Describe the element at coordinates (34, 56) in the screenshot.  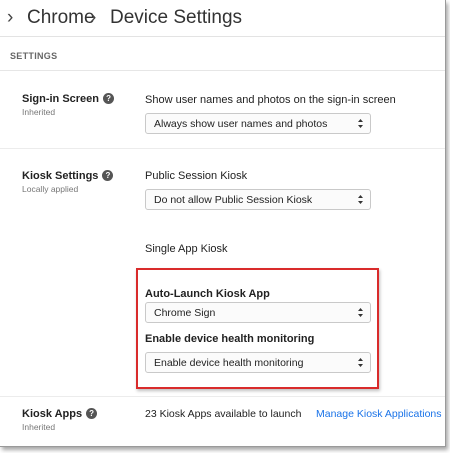
I see `section-title: SETTINGS` at that location.